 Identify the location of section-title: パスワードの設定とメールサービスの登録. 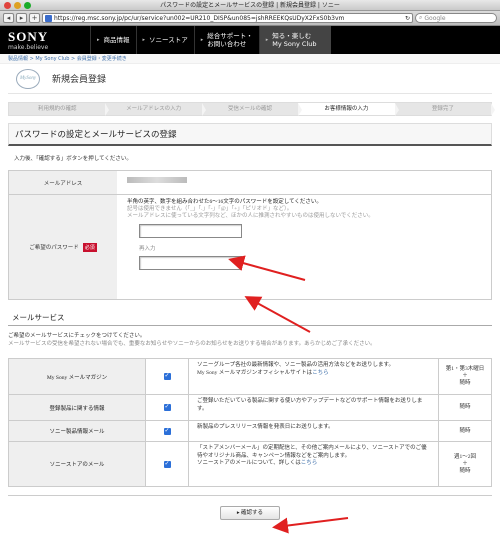
(250, 134).